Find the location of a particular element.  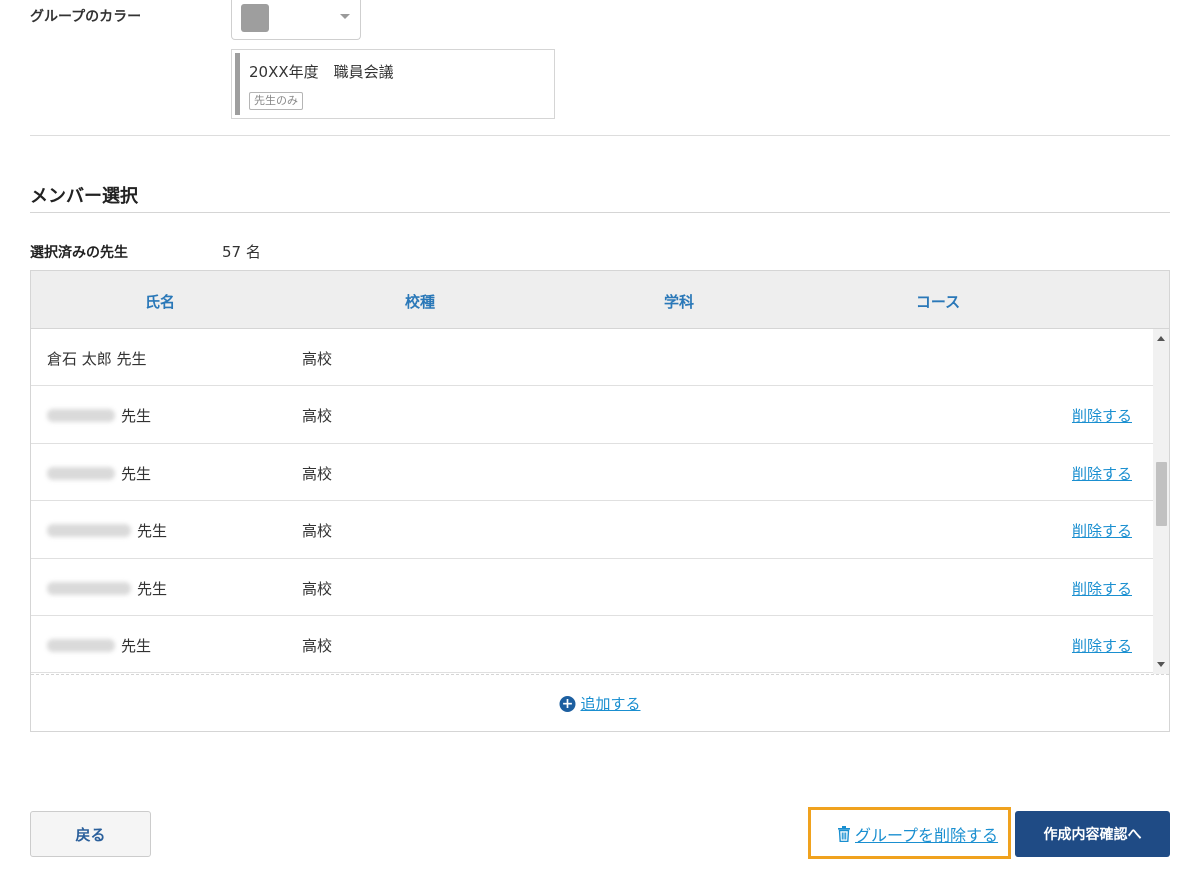

add-member-label: 追加する is located at coordinates (610, 704).